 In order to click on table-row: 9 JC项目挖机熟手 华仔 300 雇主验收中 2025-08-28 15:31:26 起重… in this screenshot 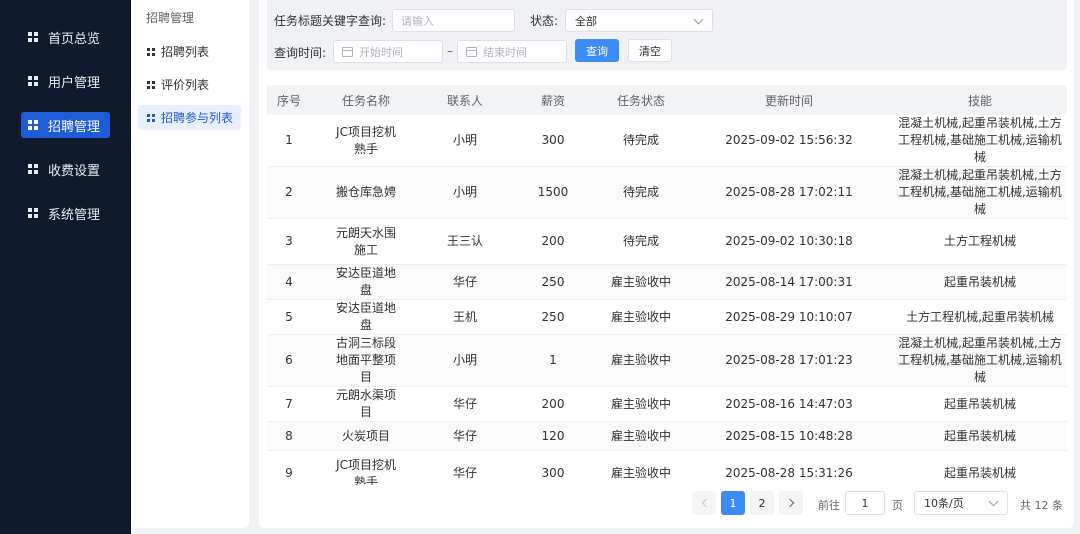, I will do `click(667, 467)`.